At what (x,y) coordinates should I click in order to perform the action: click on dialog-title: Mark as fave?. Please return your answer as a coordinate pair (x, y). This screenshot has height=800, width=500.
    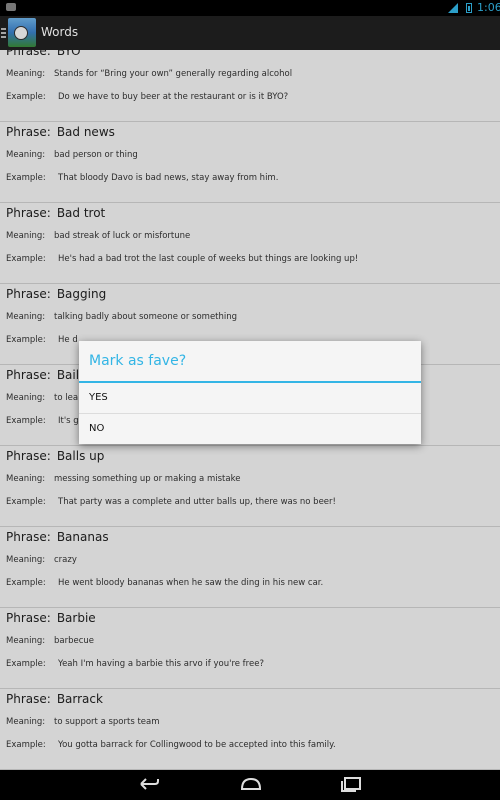
    Looking at the image, I should click on (138, 361).